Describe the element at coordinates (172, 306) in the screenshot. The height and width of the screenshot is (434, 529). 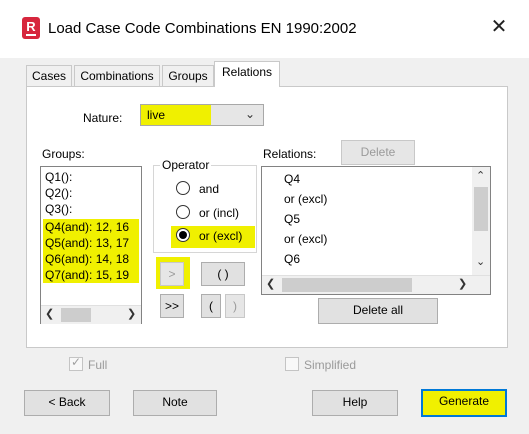
I see `add-all-button: >>` at that location.